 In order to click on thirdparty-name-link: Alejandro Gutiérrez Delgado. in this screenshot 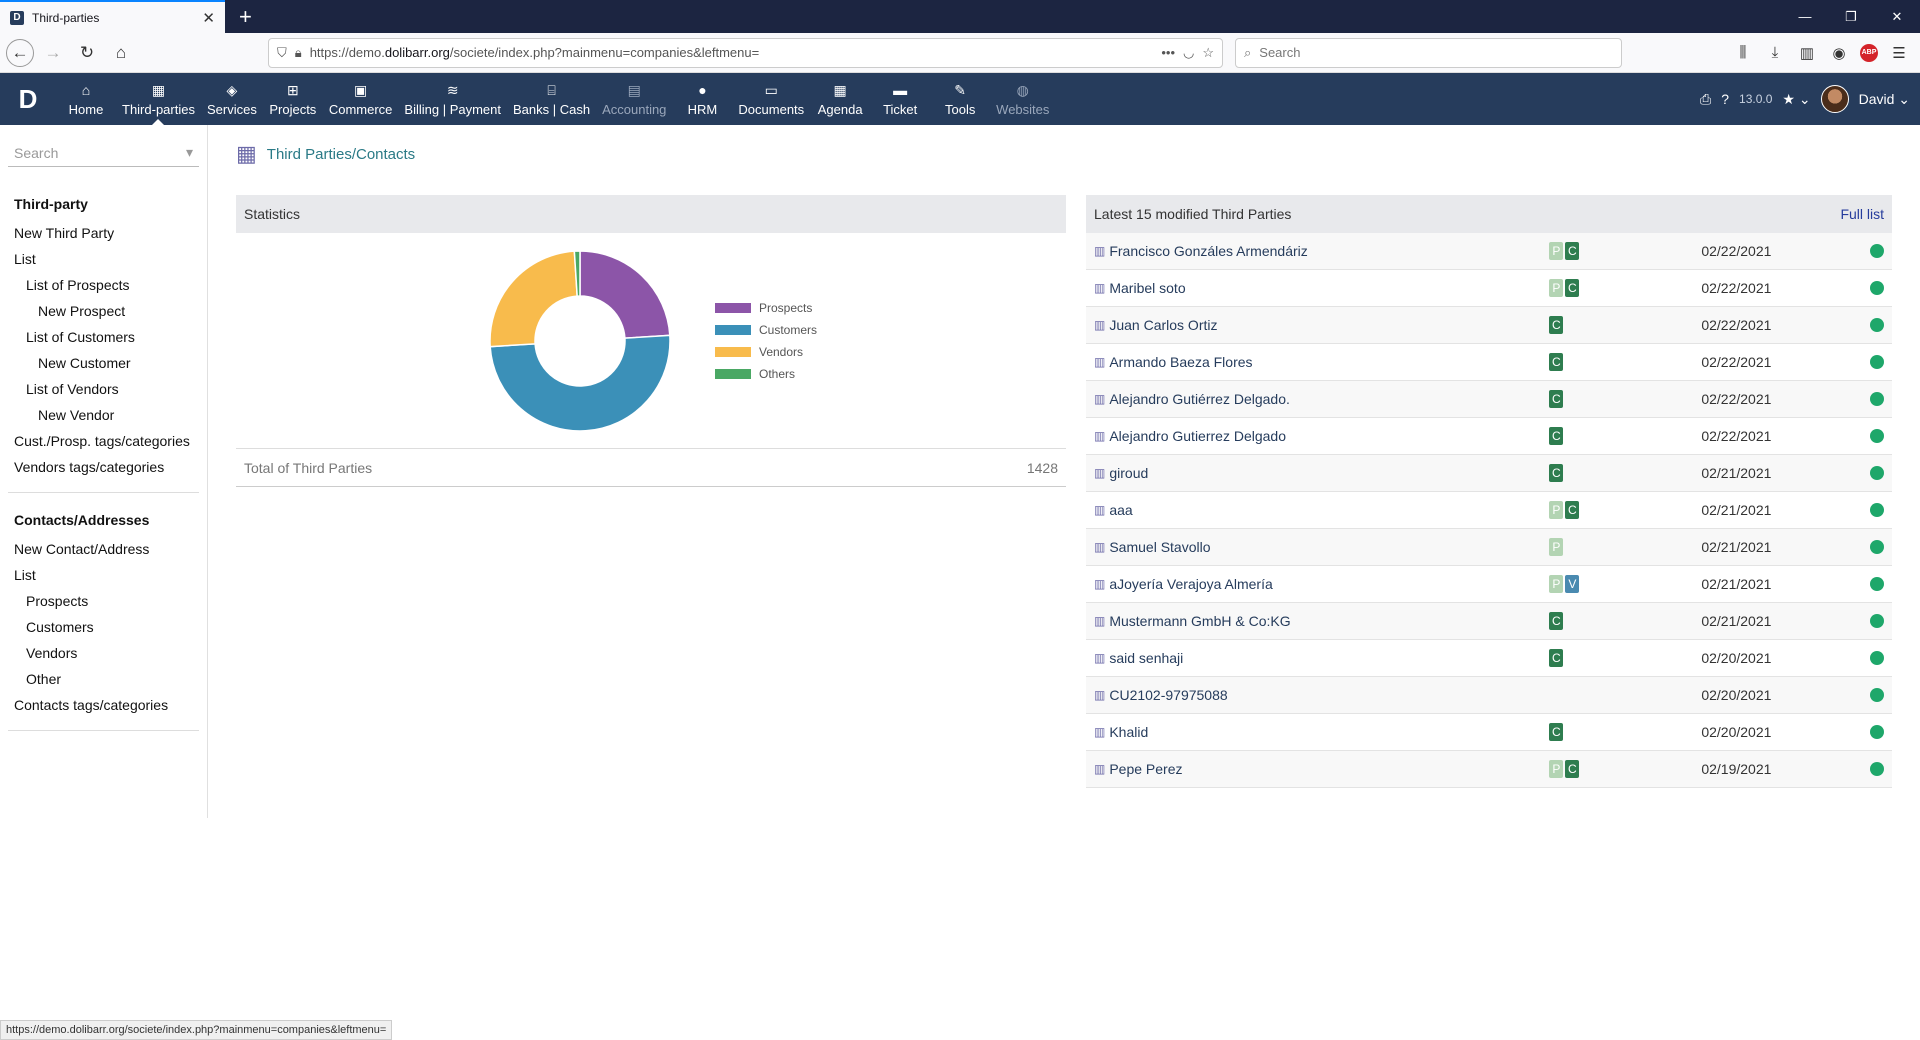, I will do `click(1329, 399)`.